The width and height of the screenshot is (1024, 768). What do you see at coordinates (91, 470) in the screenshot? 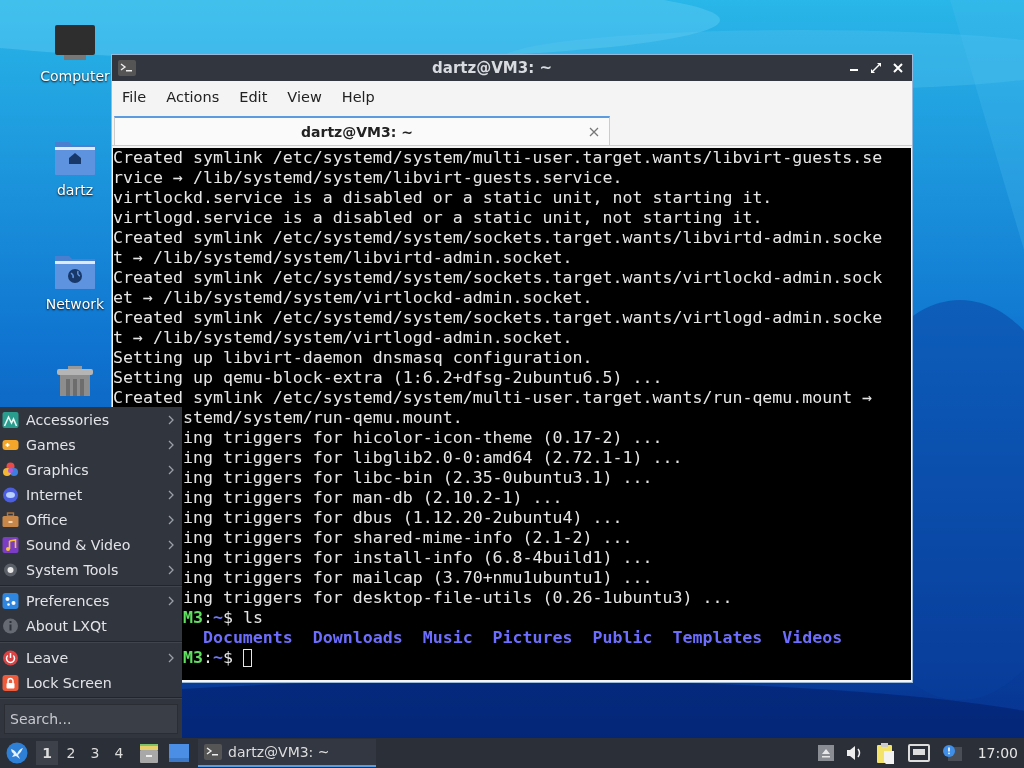
I see `menu-item: Graphics` at bounding box center [91, 470].